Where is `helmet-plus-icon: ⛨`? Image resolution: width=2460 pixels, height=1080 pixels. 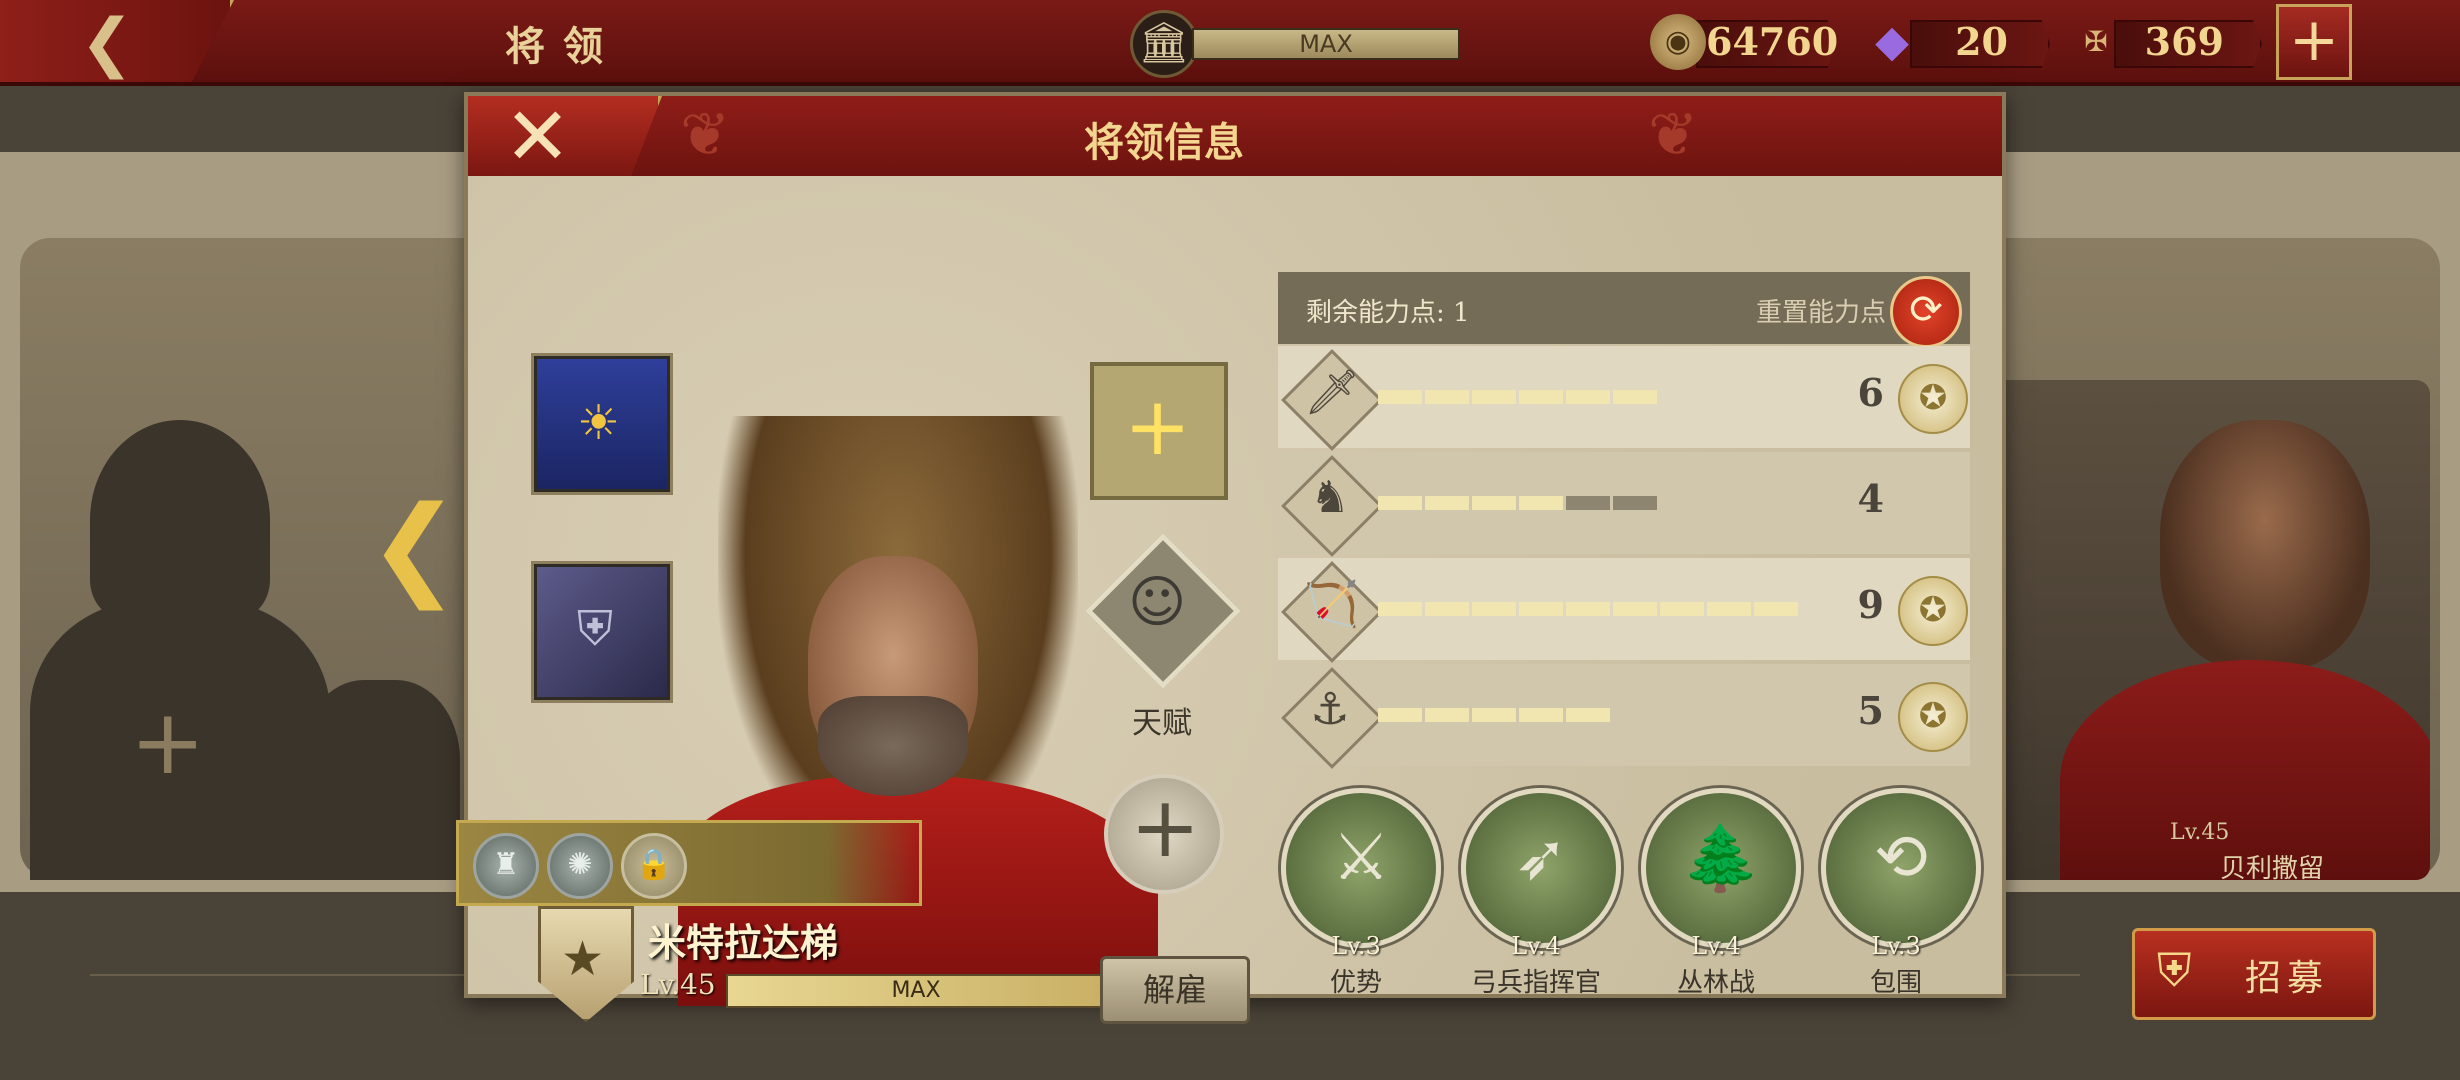 helmet-plus-icon: ⛨ is located at coordinates (2174, 970).